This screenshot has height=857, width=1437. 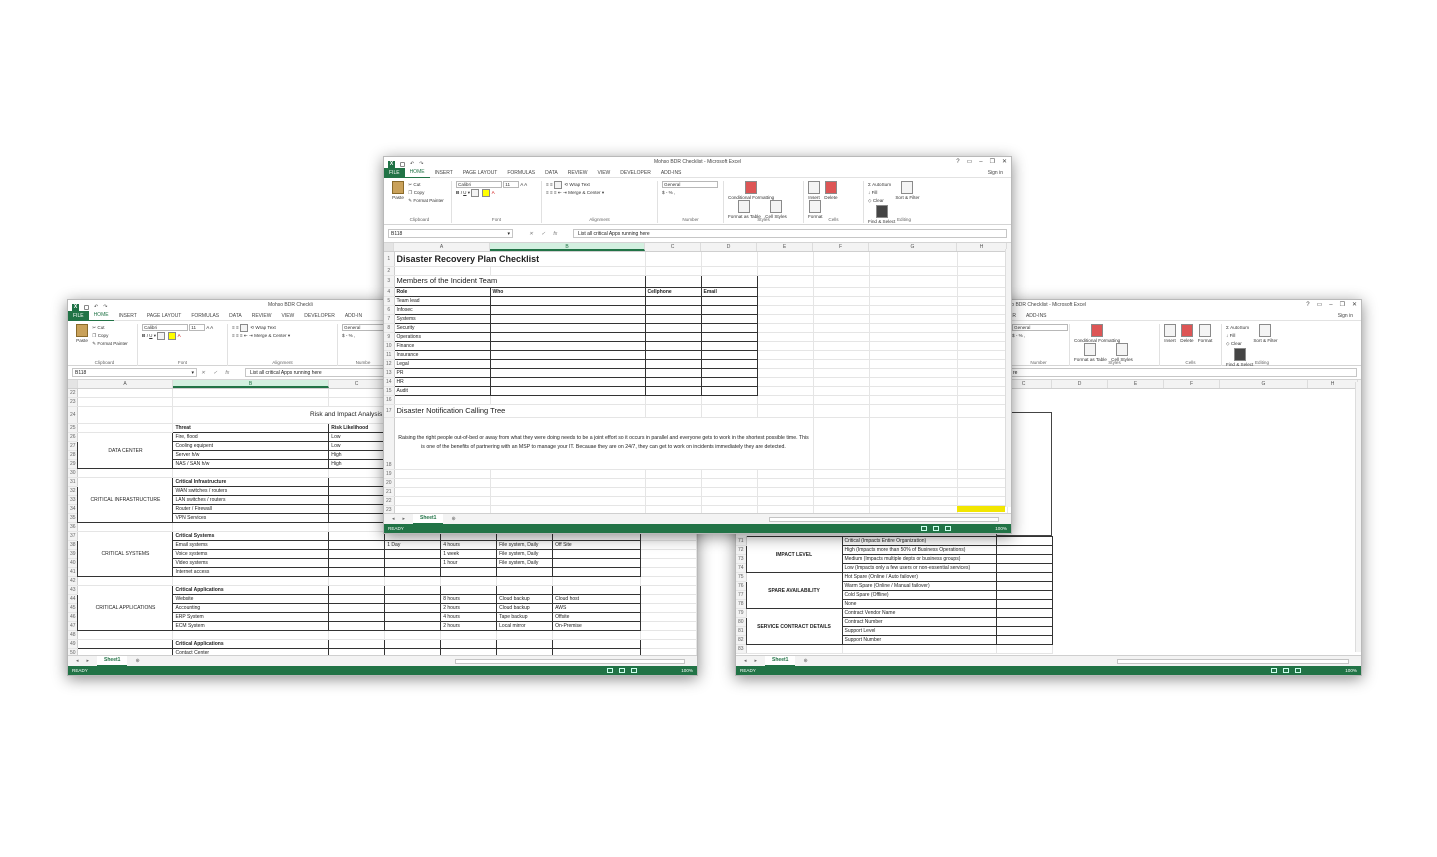 What do you see at coordinates (128, 316) in the screenshot?
I see `tab-insert: INSERT` at bounding box center [128, 316].